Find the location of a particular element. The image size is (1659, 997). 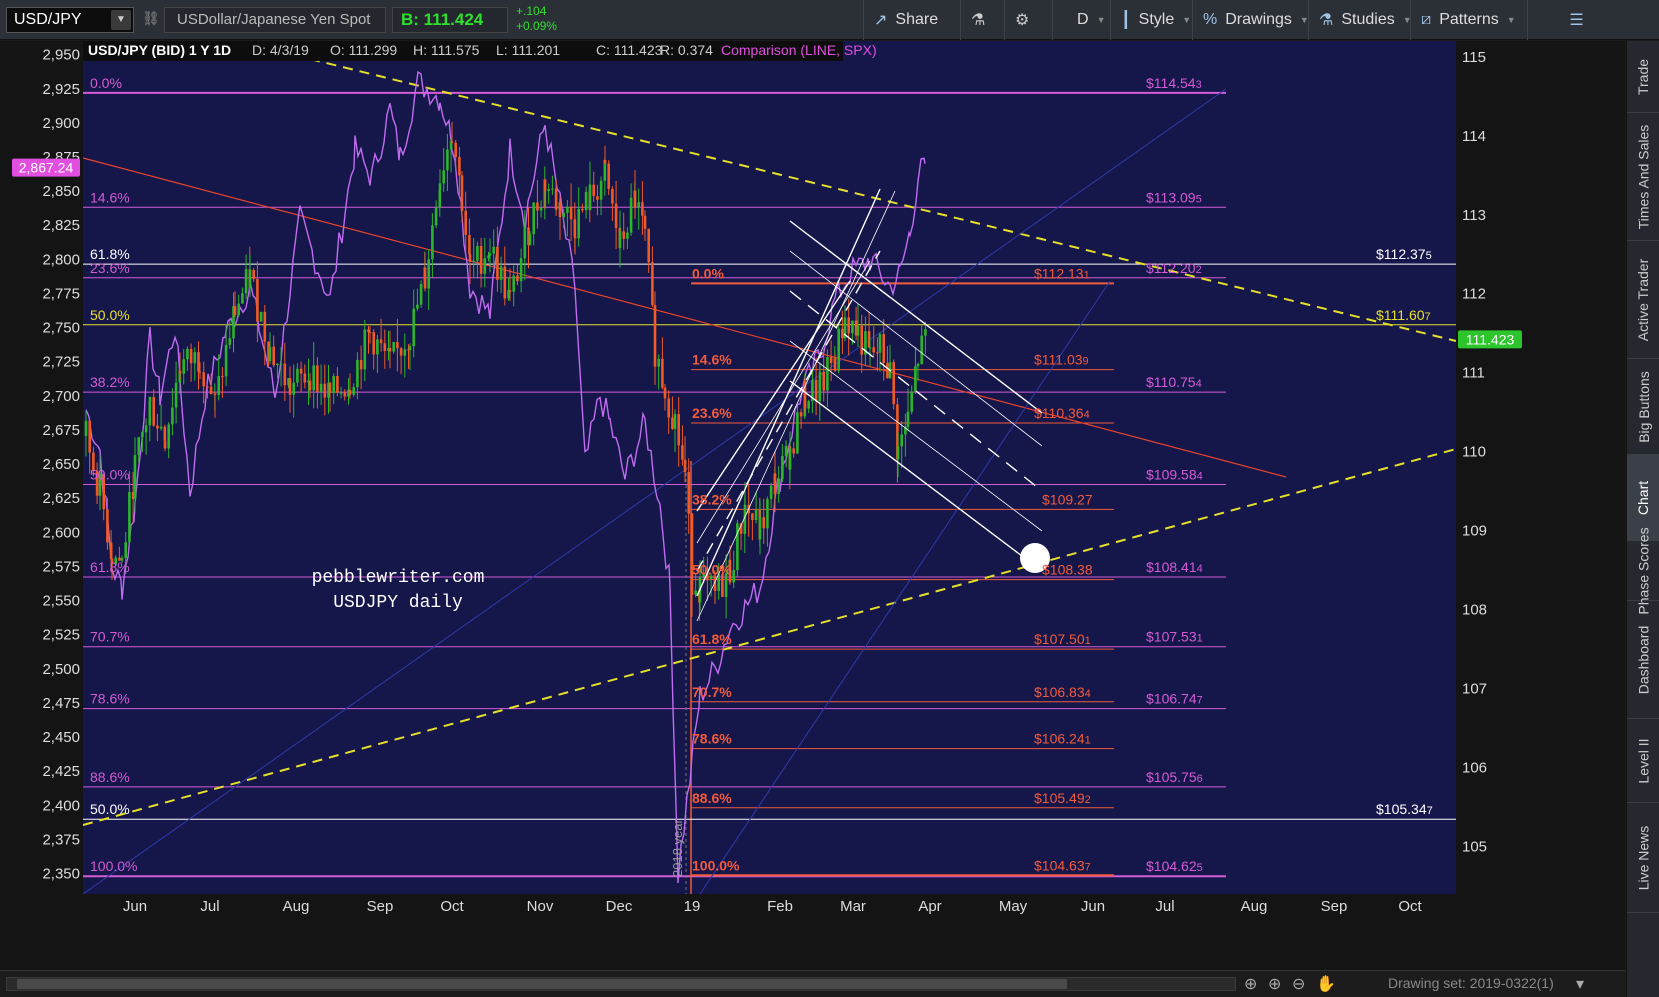

rail-tab-label: Big Buttons is located at coordinates (1643, 406).